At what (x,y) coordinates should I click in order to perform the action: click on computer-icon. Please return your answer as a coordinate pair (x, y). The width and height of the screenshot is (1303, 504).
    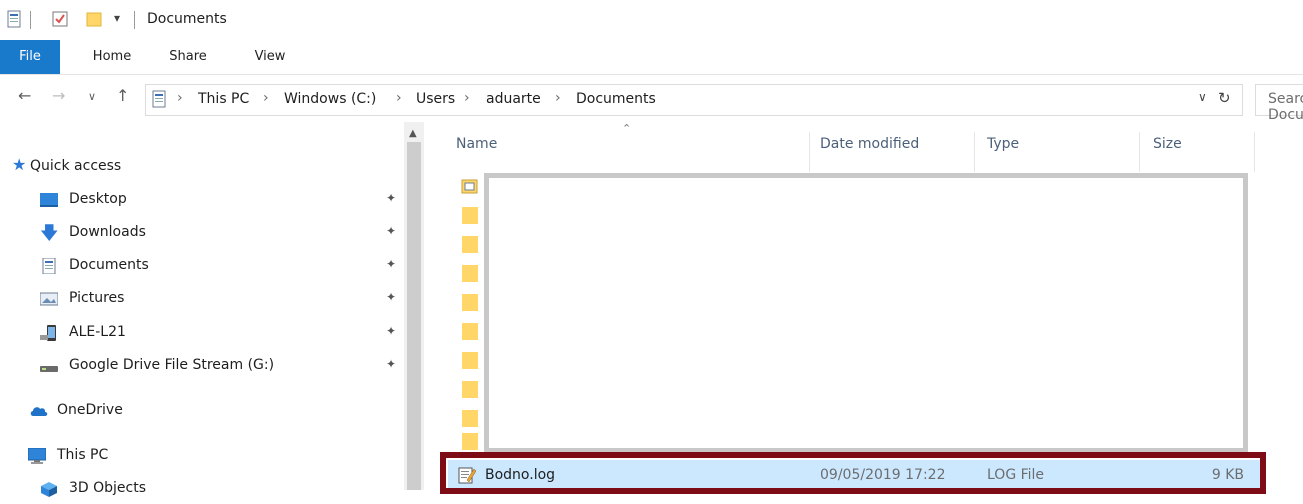
    Looking at the image, I should click on (37, 456).